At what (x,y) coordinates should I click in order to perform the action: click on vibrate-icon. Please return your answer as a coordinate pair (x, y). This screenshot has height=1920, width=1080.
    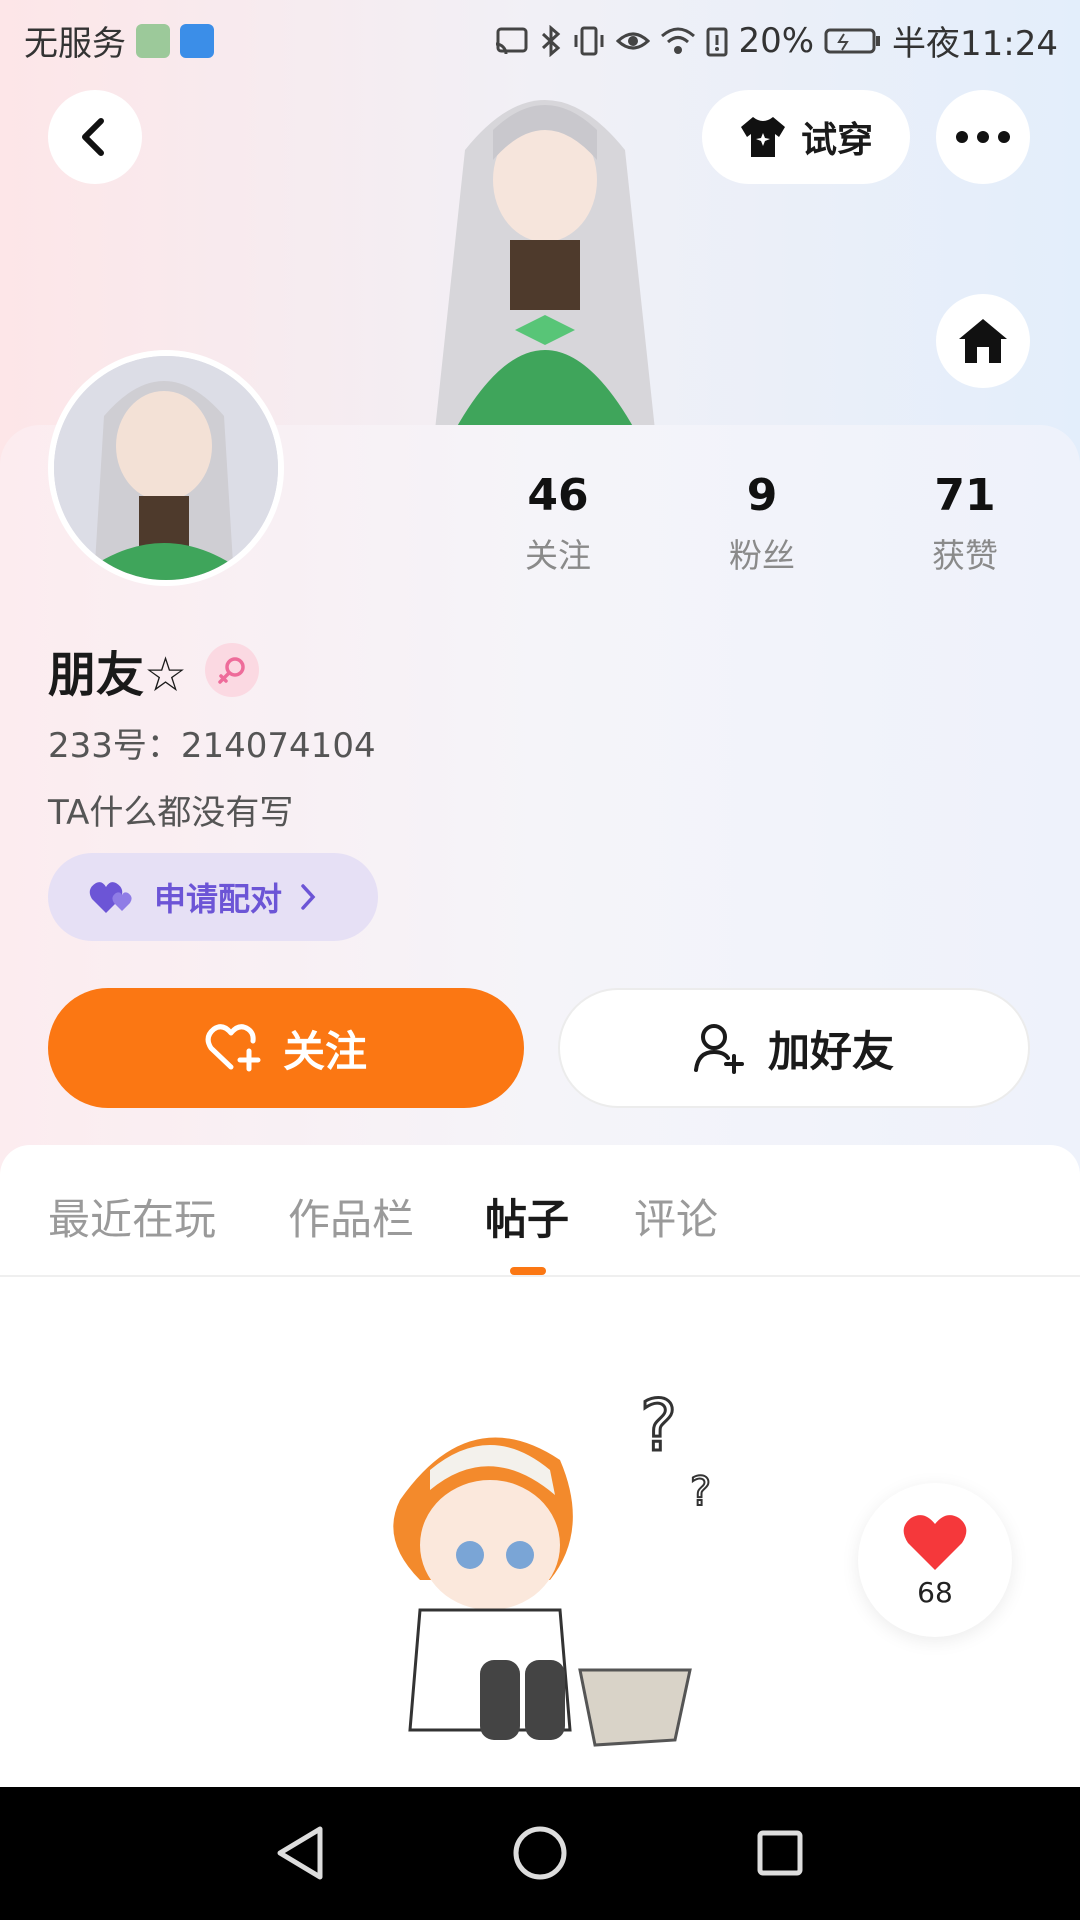
    Looking at the image, I should click on (589, 40).